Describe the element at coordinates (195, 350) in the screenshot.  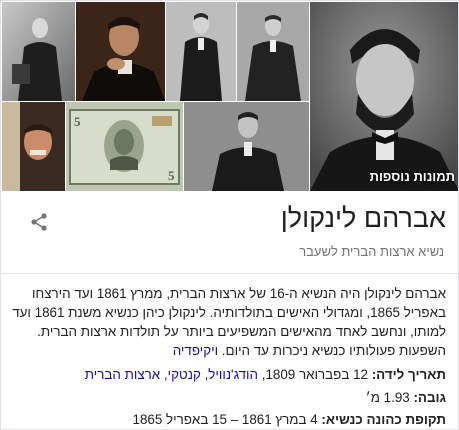
I see `wikipedia-link: ויקיפדיה` at that location.